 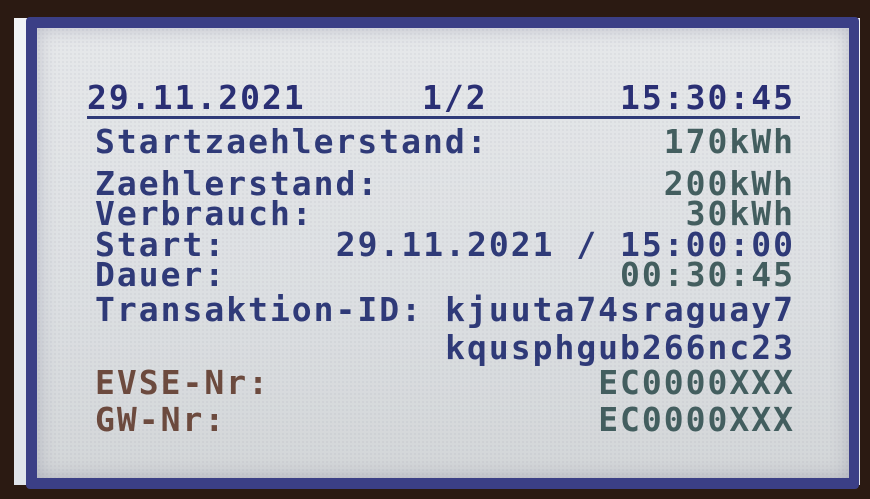 I want to click on page-indicator: 1/2, so click(x=455, y=97).